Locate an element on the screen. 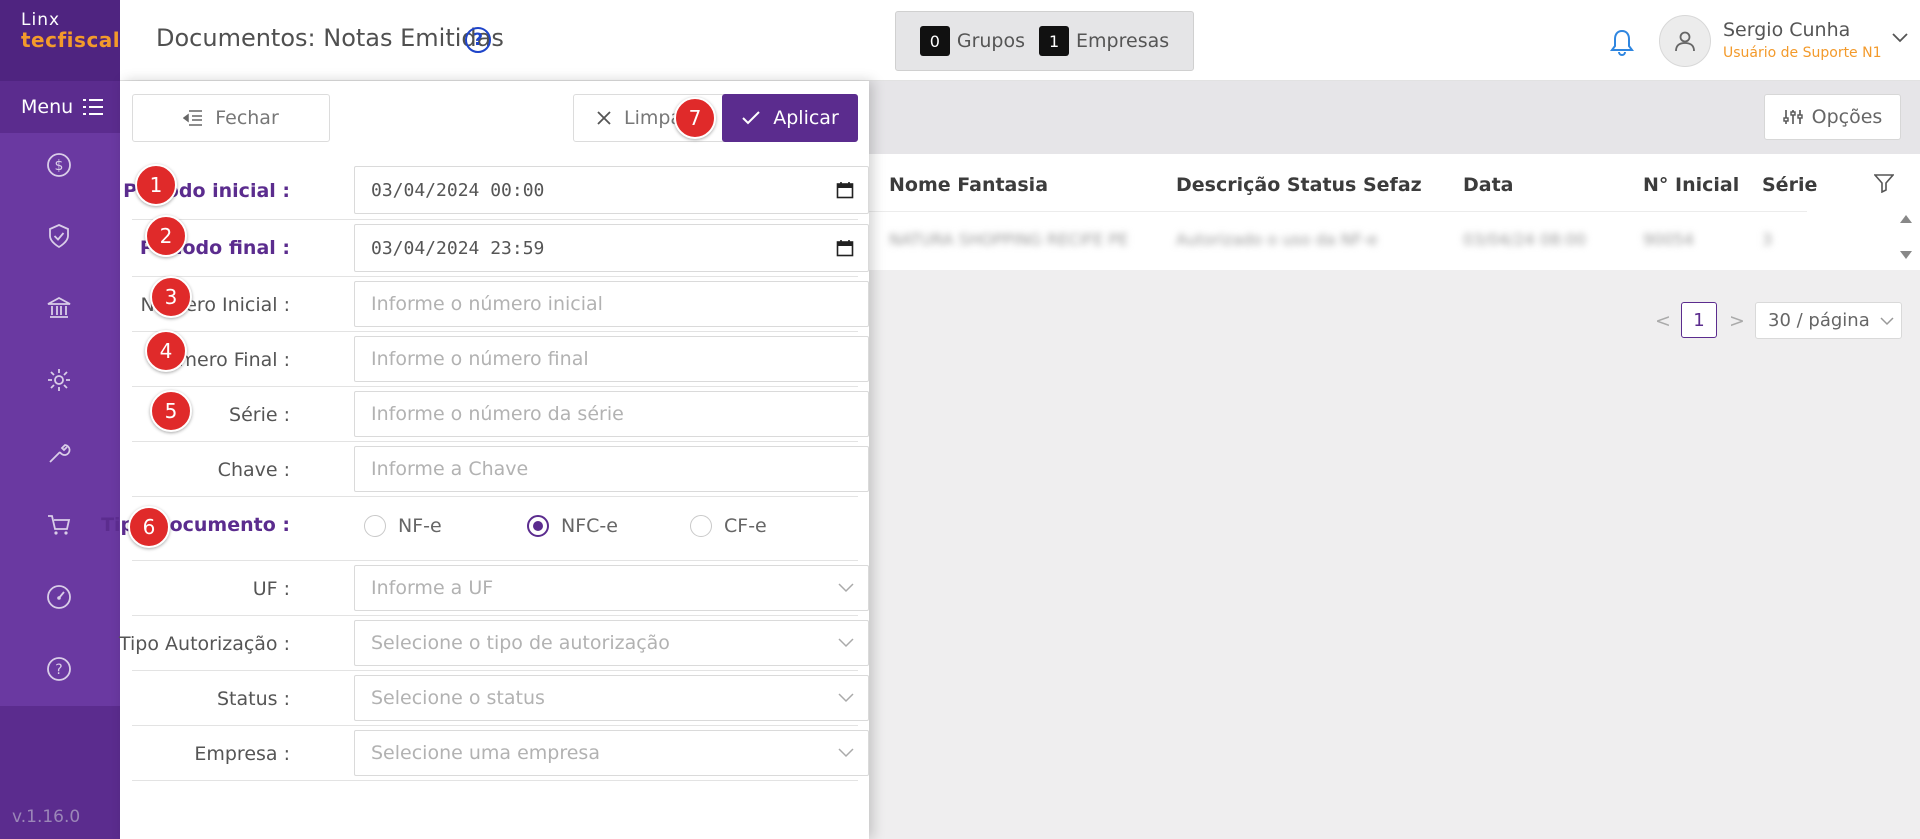  dollar-icon: $ is located at coordinates (59, 165).